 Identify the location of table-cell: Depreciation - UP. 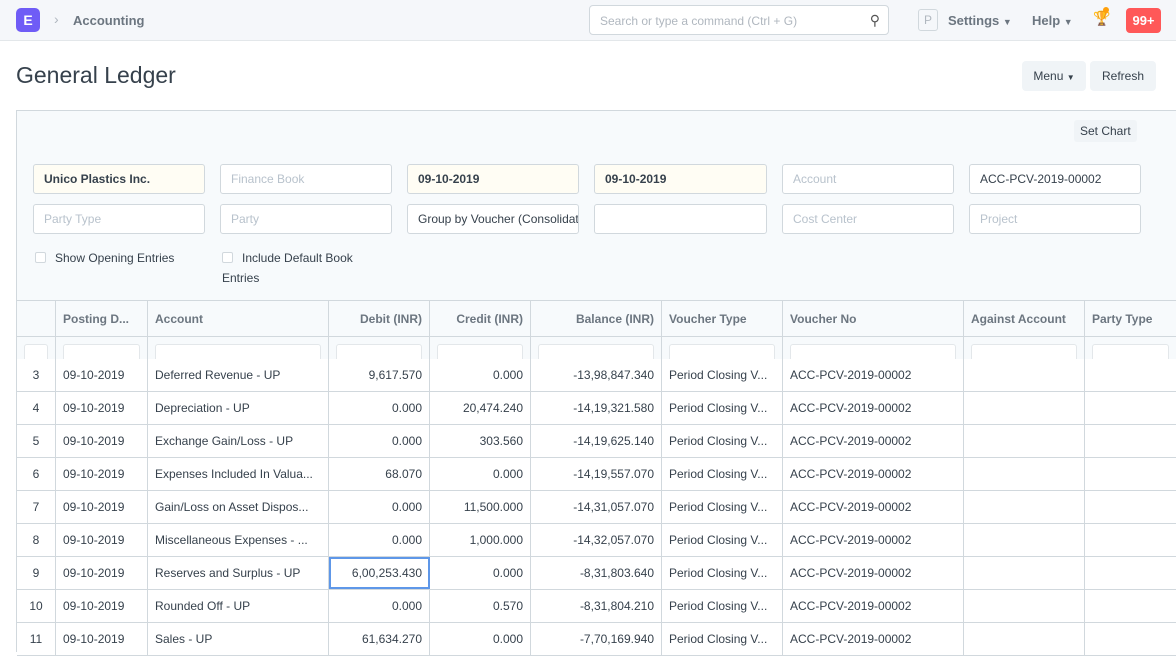
(238, 408).